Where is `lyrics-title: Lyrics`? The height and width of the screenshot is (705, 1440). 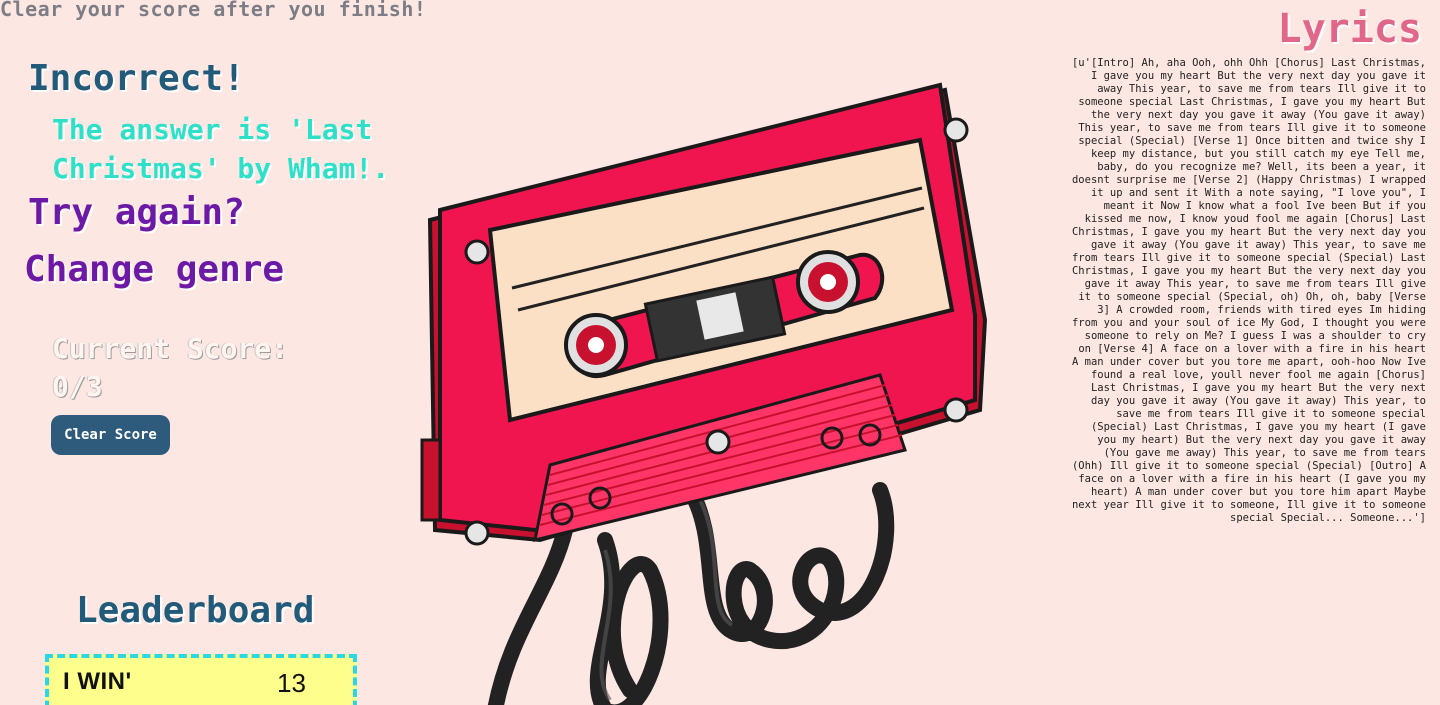
lyrics-title: Lyrics is located at coordinates (1350, 29).